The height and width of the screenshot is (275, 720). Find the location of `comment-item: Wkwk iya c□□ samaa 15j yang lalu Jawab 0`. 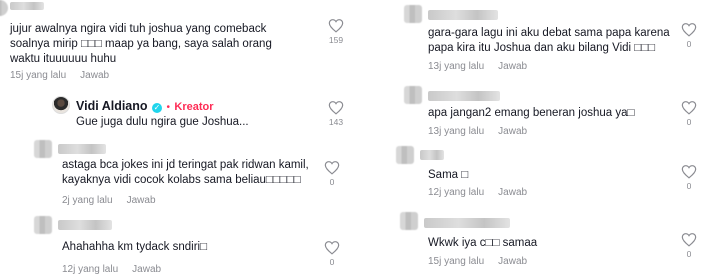

comment-item: Wkwk iya c□□ samaa 15j yang lalu Jawab 0 is located at coordinates (541, 241).